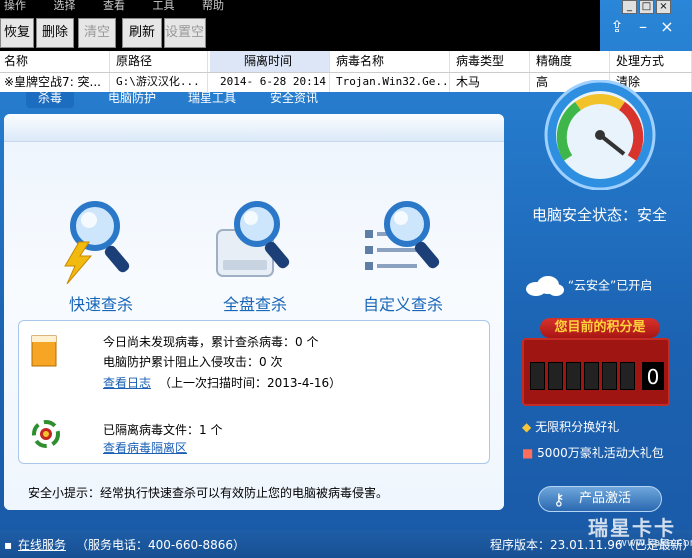  What do you see at coordinates (629, 7) in the screenshot?
I see `minimize-icon: _` at bounding box center [629, 7].